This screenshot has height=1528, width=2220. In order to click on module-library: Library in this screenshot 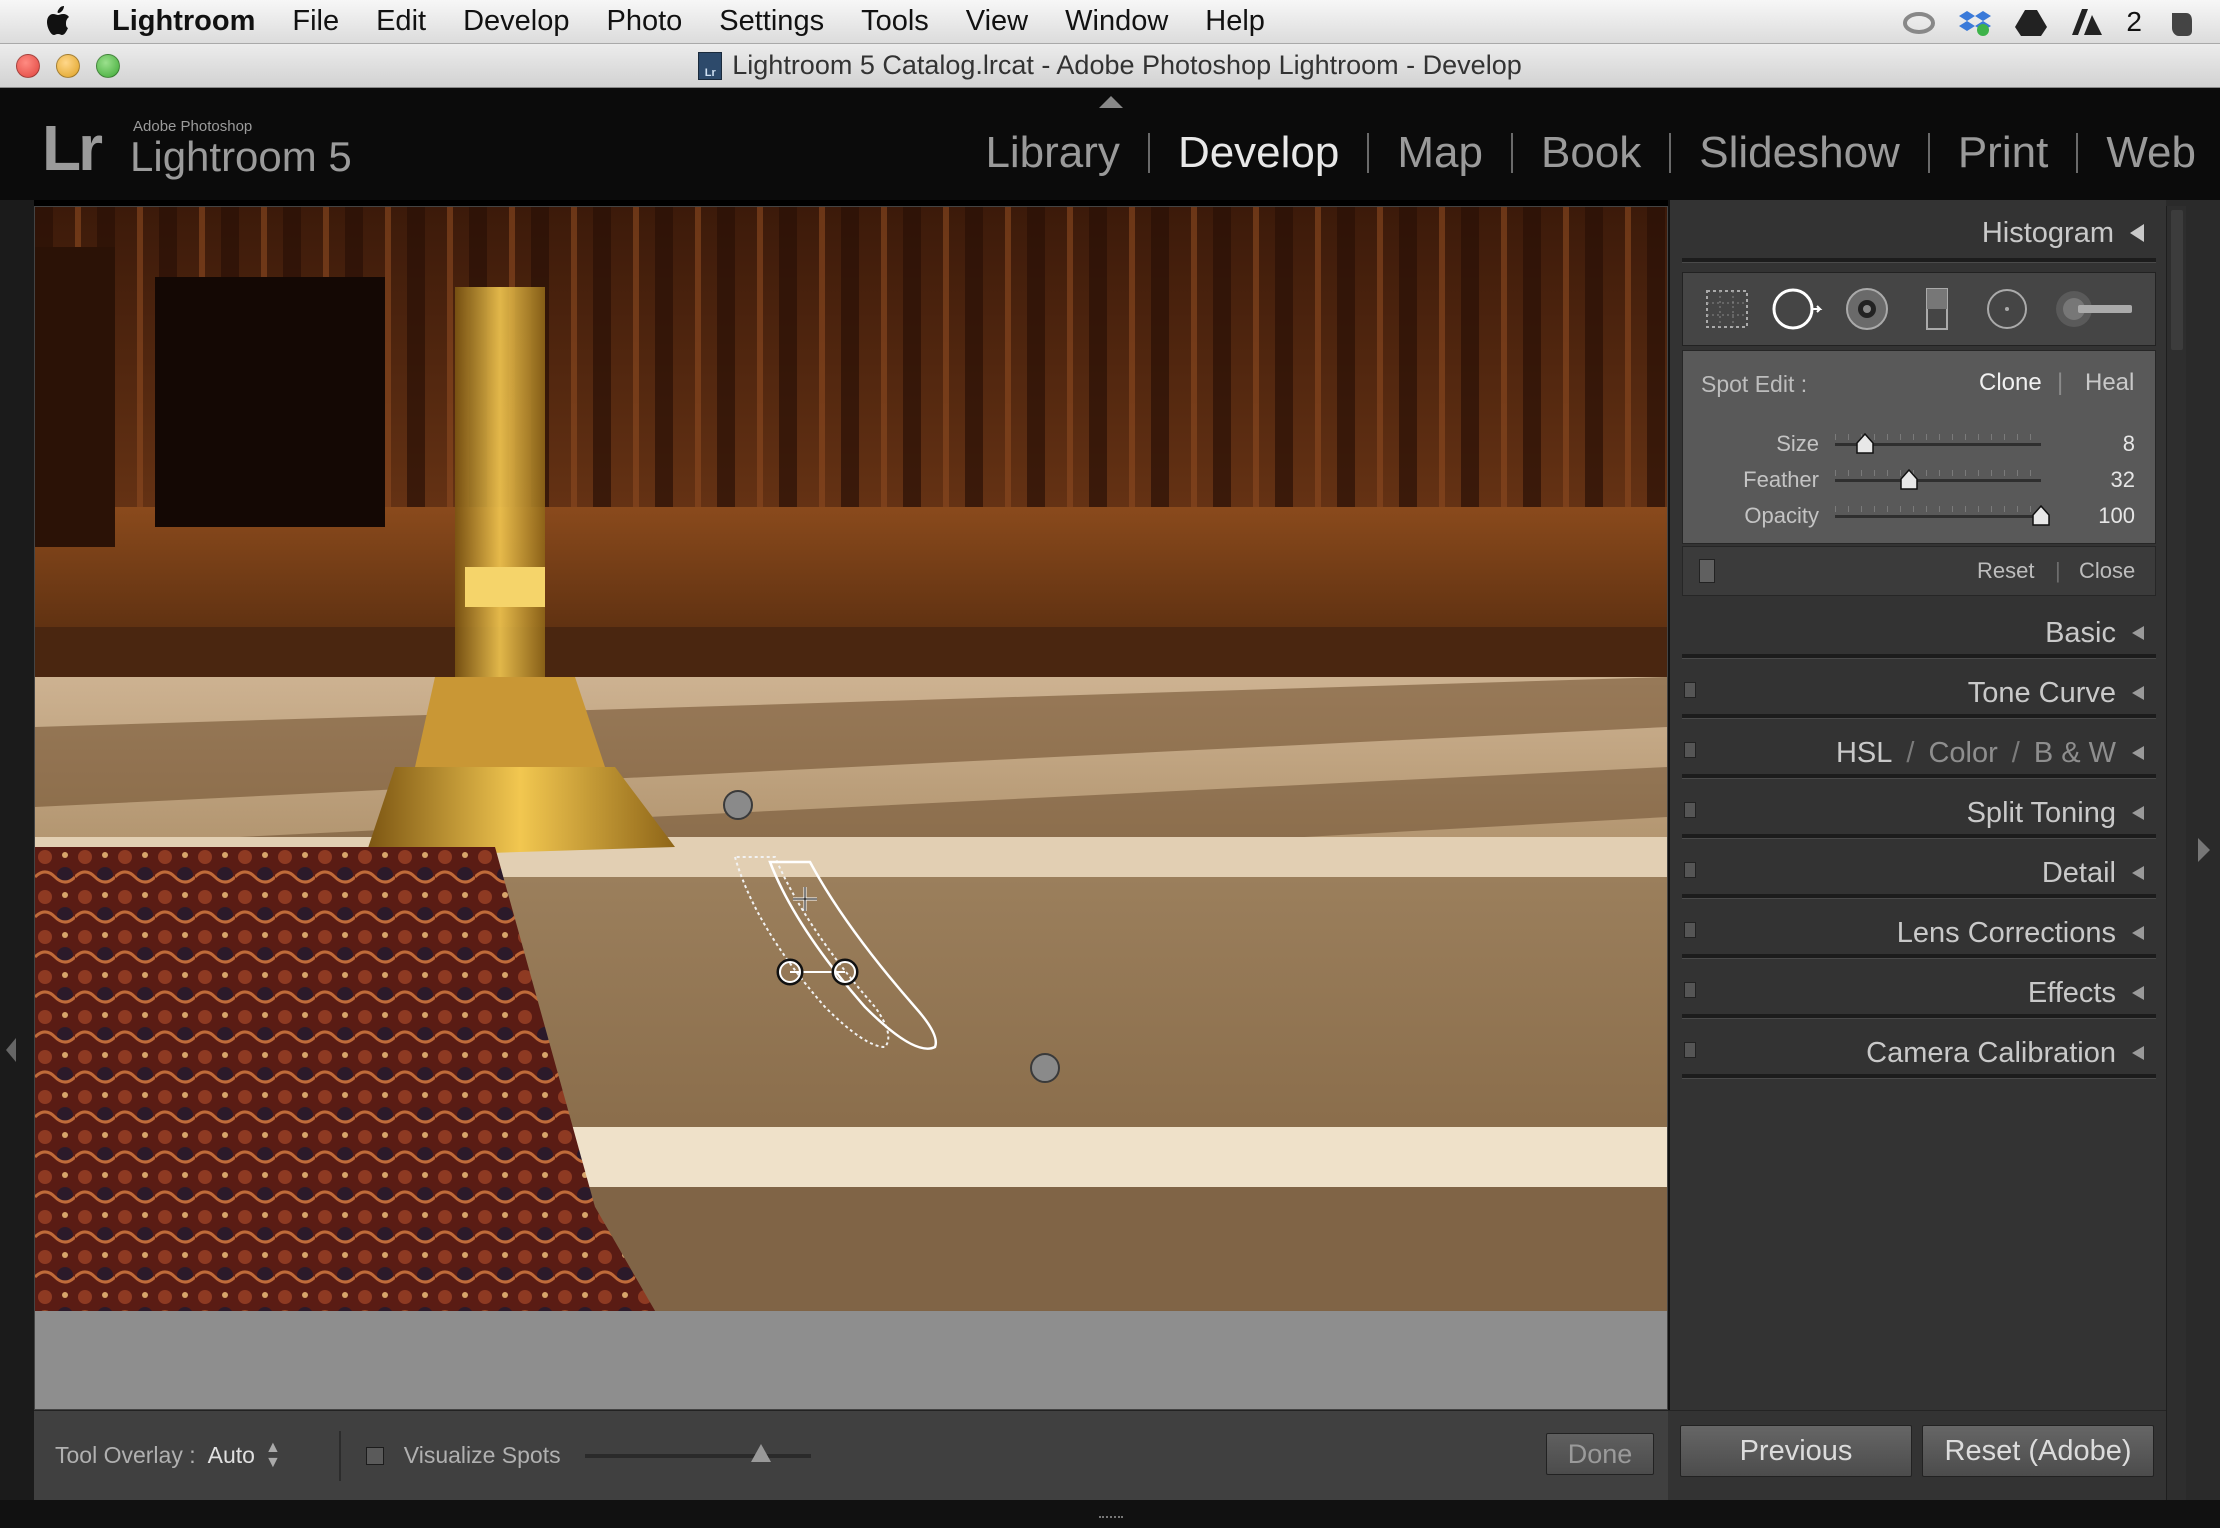, I will do `click(1052, 153)`.